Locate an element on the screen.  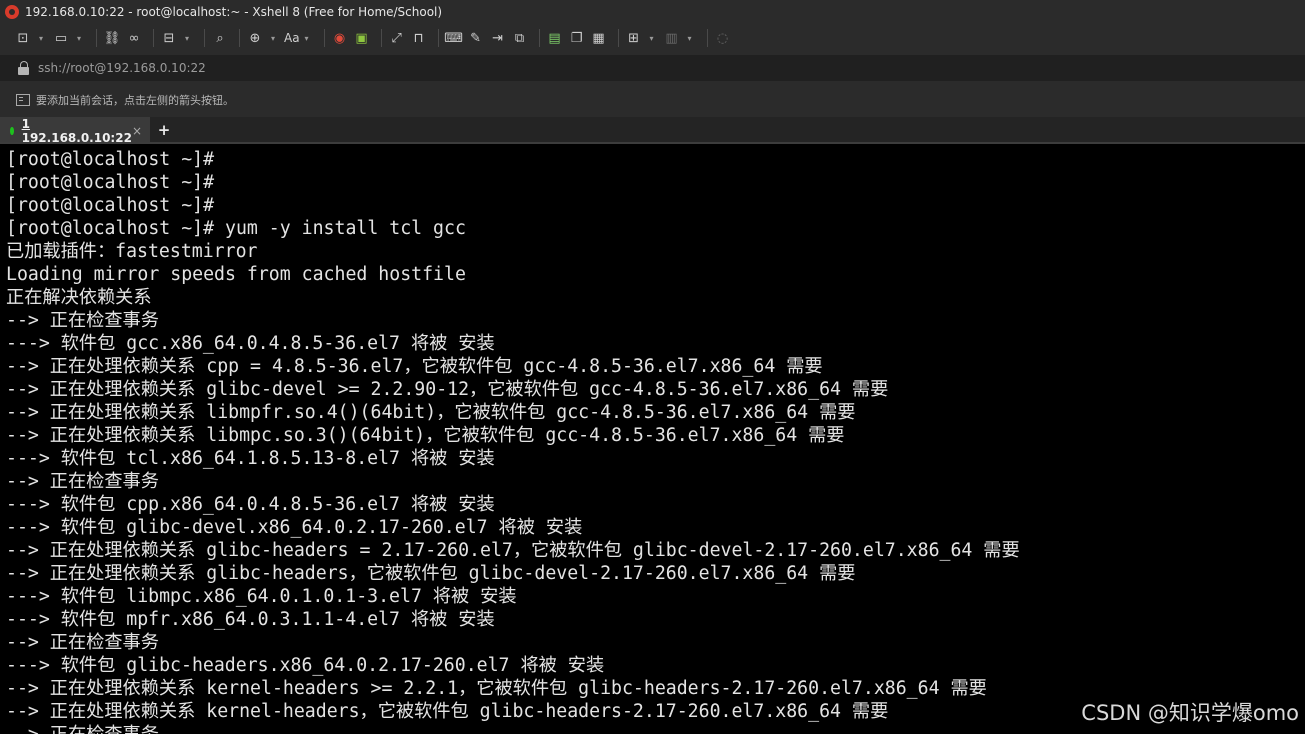
disconnect-icon: ∞ is located at coordinates (134, 38).